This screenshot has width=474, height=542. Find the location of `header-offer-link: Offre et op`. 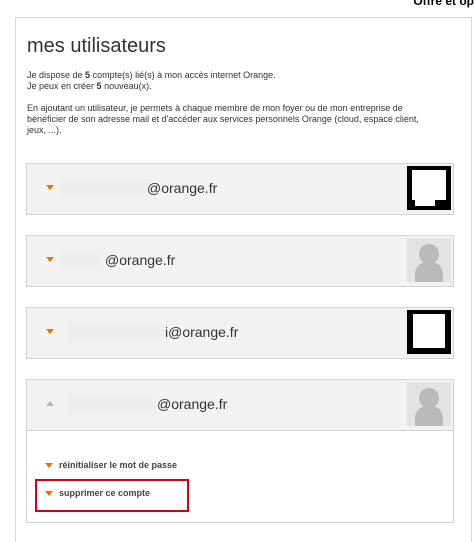

header-offer-link: Offre et op is located at coordinates (443, 4).